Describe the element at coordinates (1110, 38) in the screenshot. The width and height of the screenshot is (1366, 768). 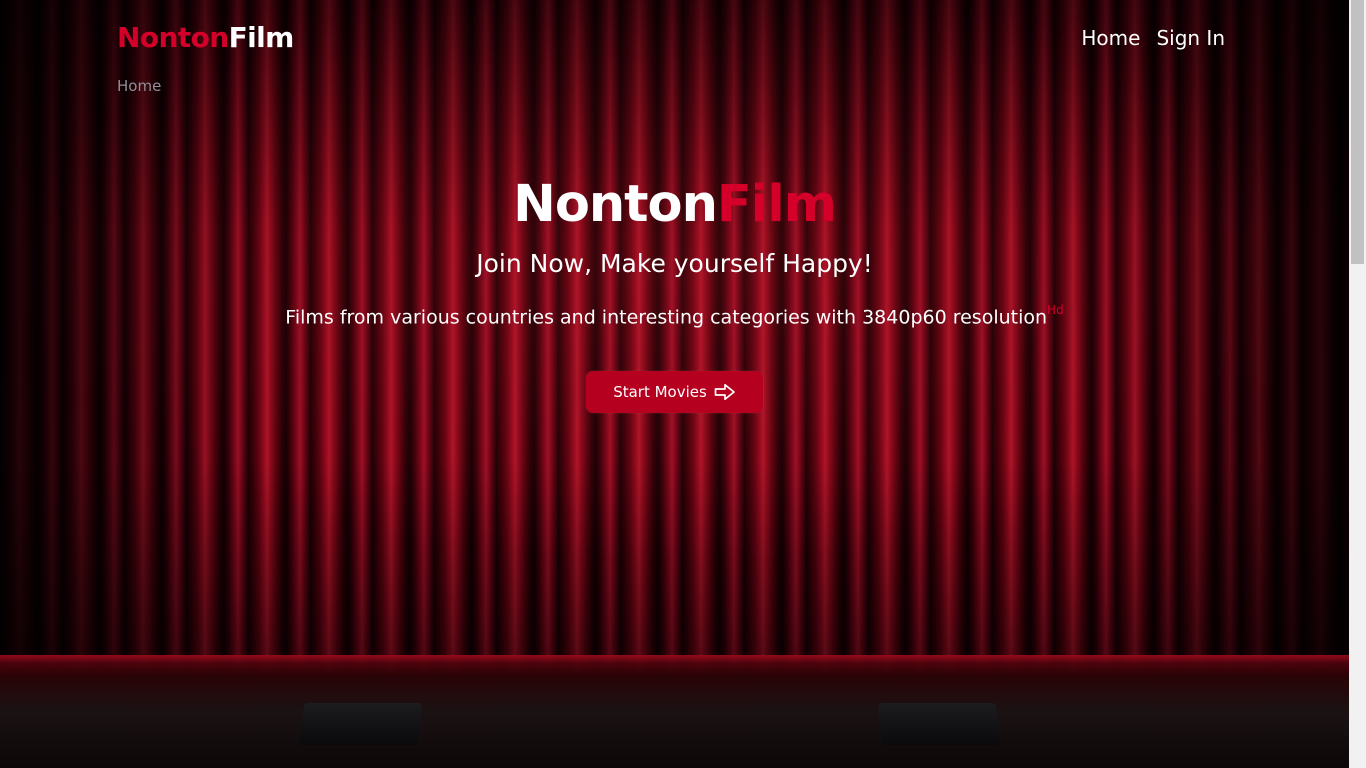
I see `nav-link-home: Home` at that location.